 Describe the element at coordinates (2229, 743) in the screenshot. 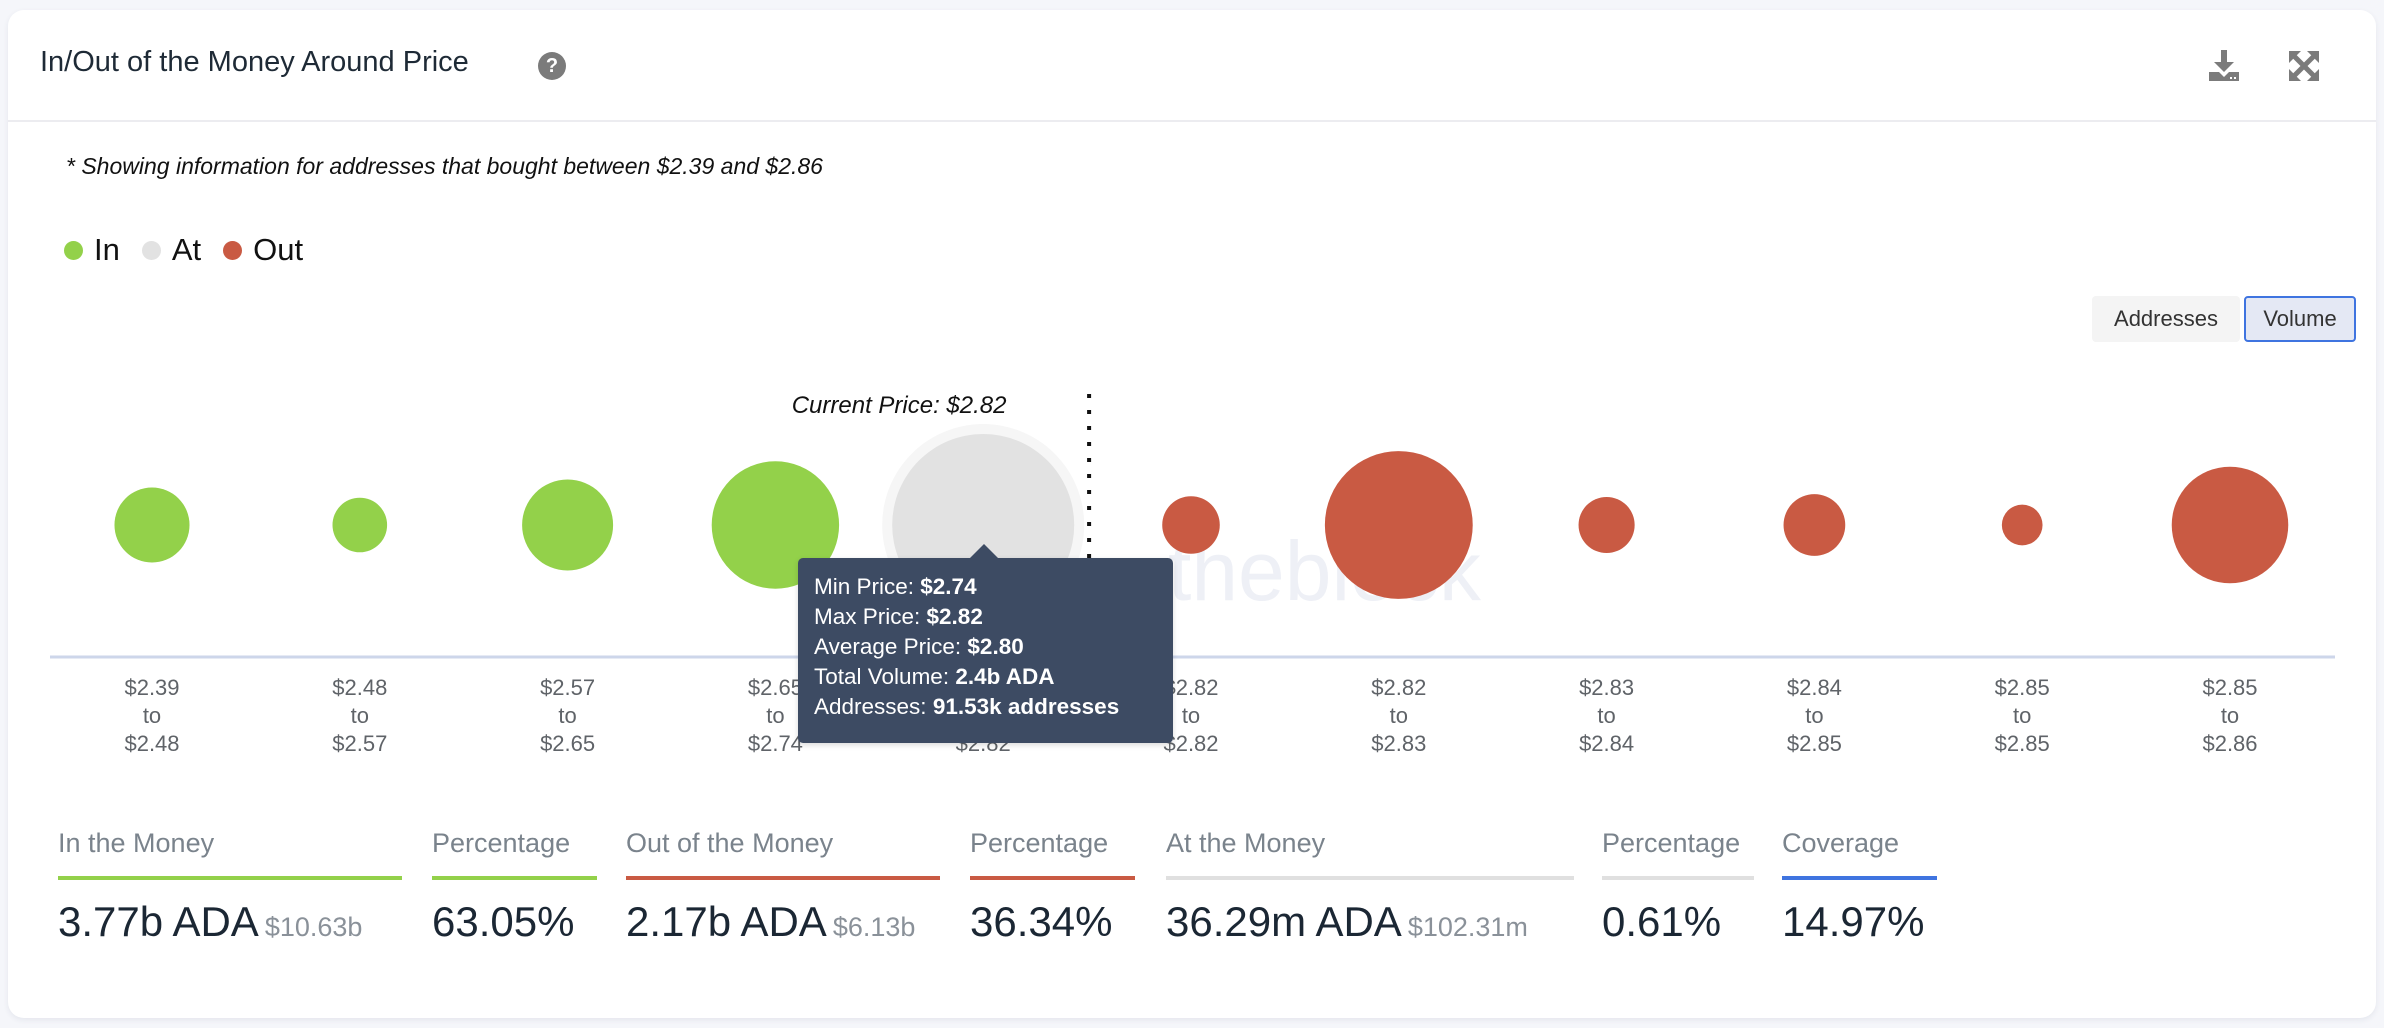

I see `x-tick-label-to: $2.86` at that location.